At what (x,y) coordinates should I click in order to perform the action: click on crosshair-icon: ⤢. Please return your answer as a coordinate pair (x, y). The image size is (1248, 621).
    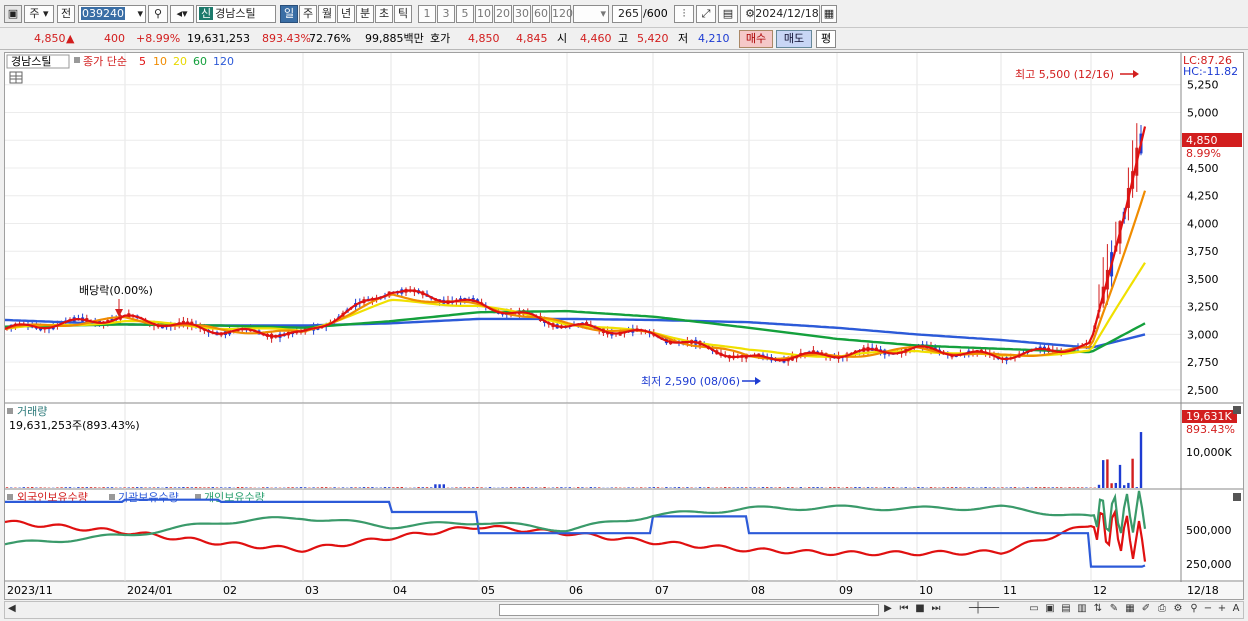
    Looking at the image, I should click on (706, 14).